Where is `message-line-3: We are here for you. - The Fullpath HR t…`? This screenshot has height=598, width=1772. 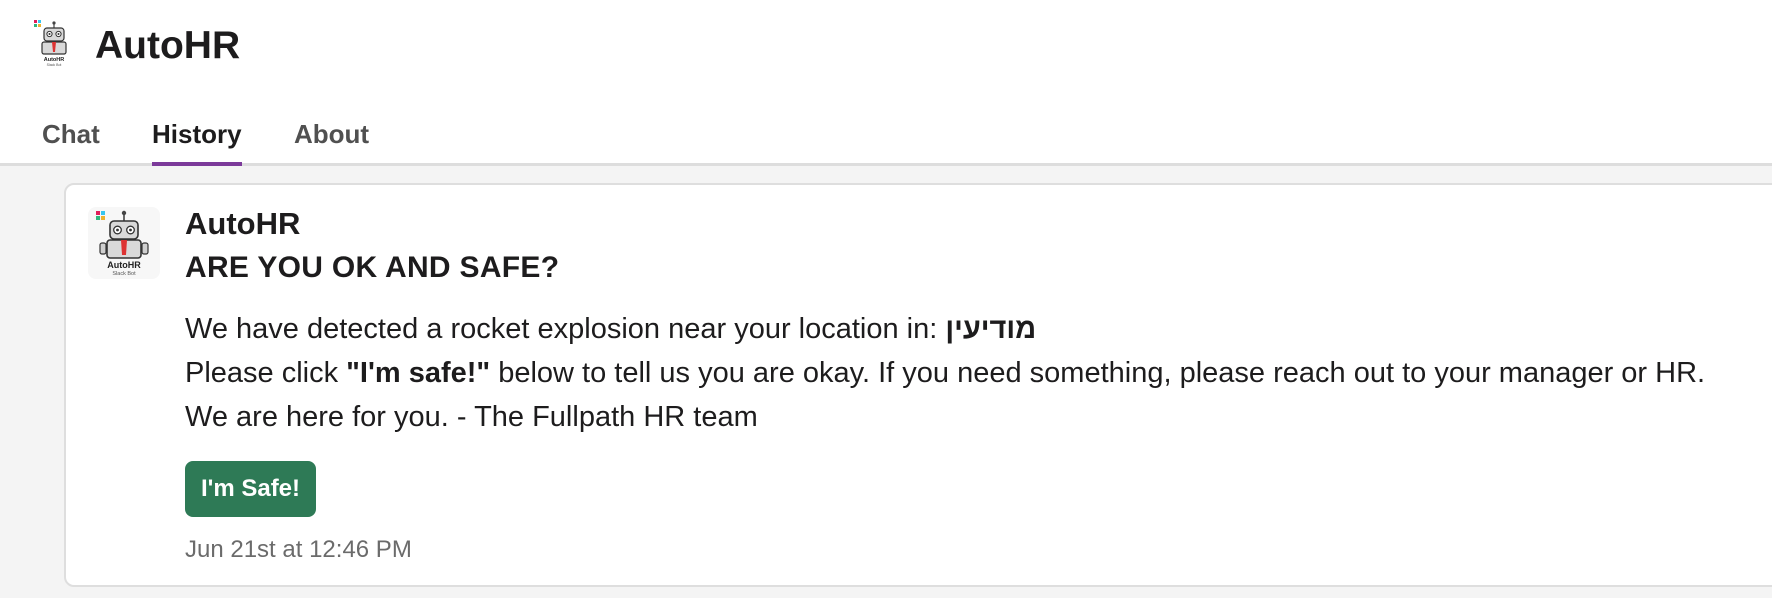 message-line-3: We are here for you. - The Fullpath HR t… is located at coordinates (471, 417).